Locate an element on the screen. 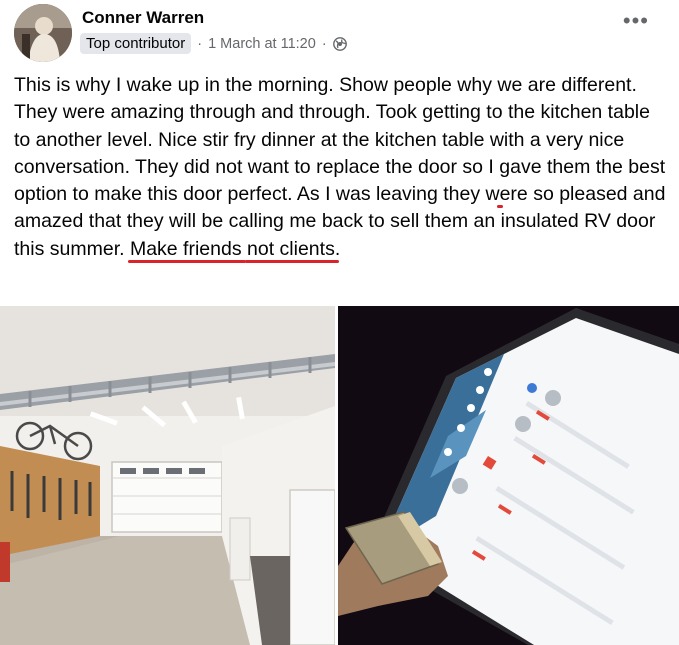  globe-icon is located at coordinates (339, 43).